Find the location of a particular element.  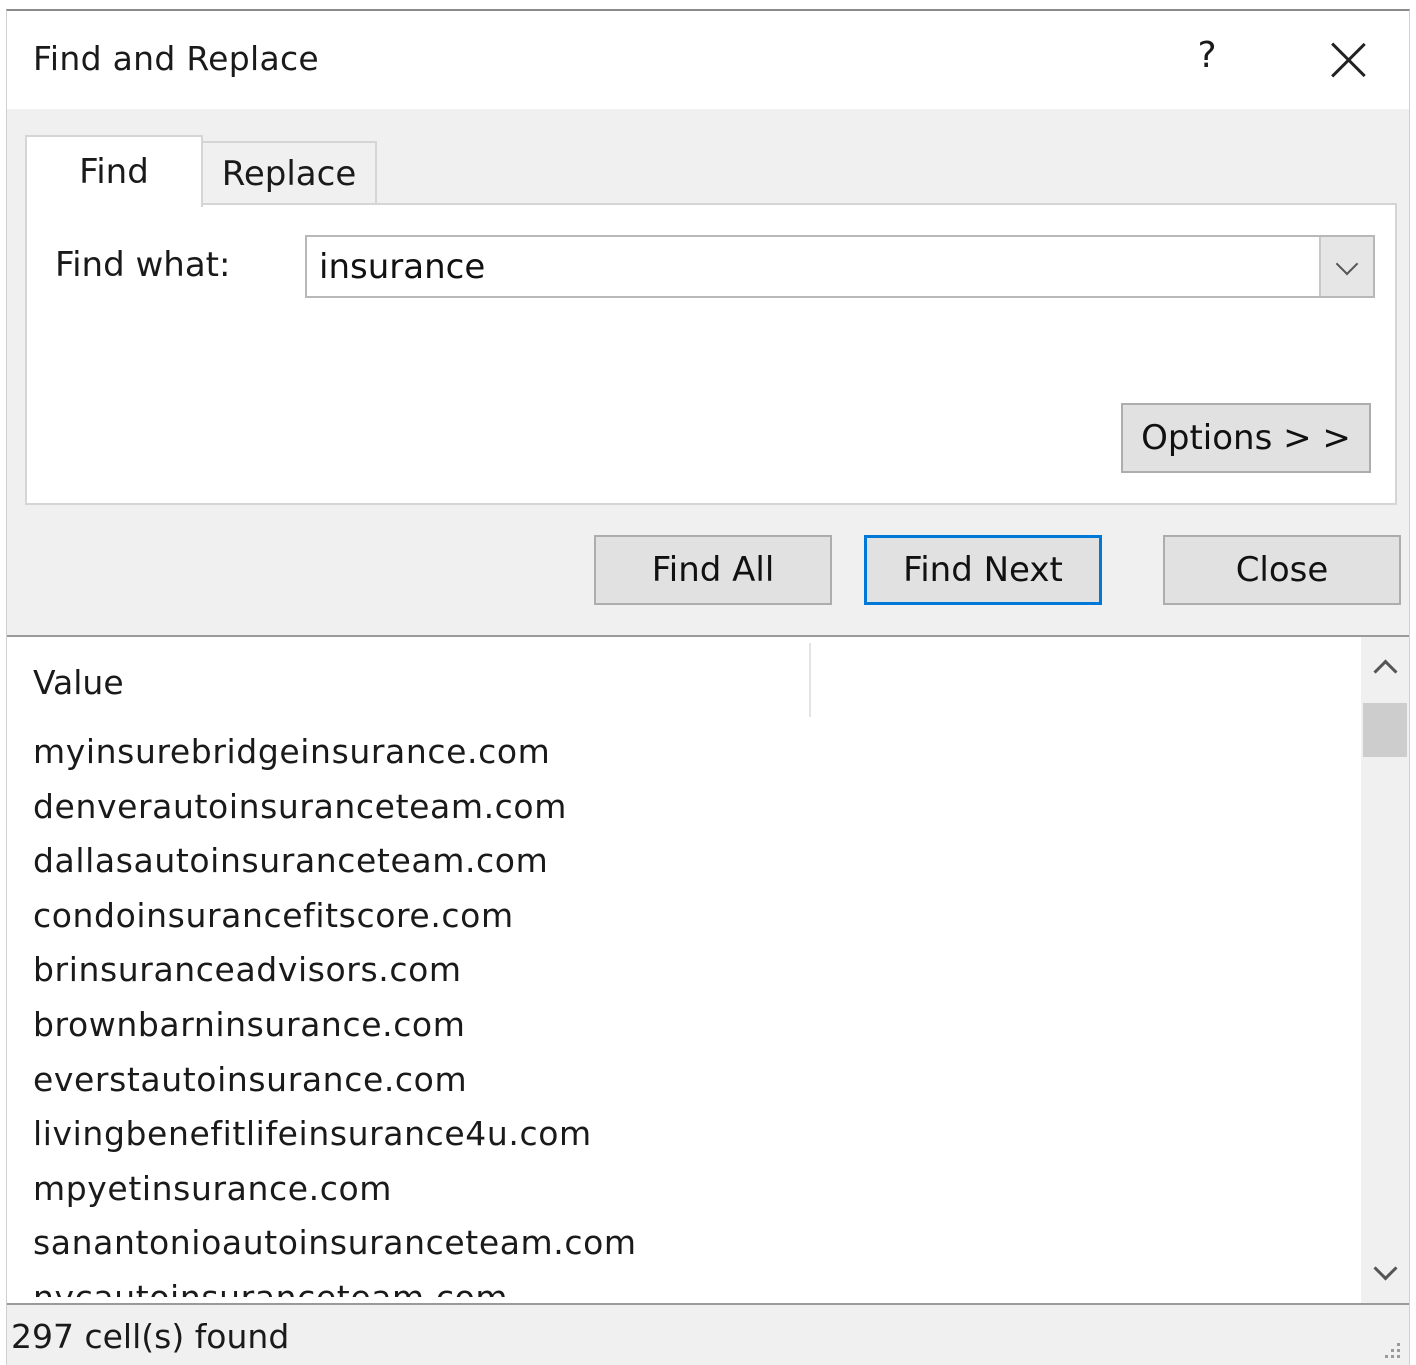

tab-replace: Replace is located at coordinates (290, 173).